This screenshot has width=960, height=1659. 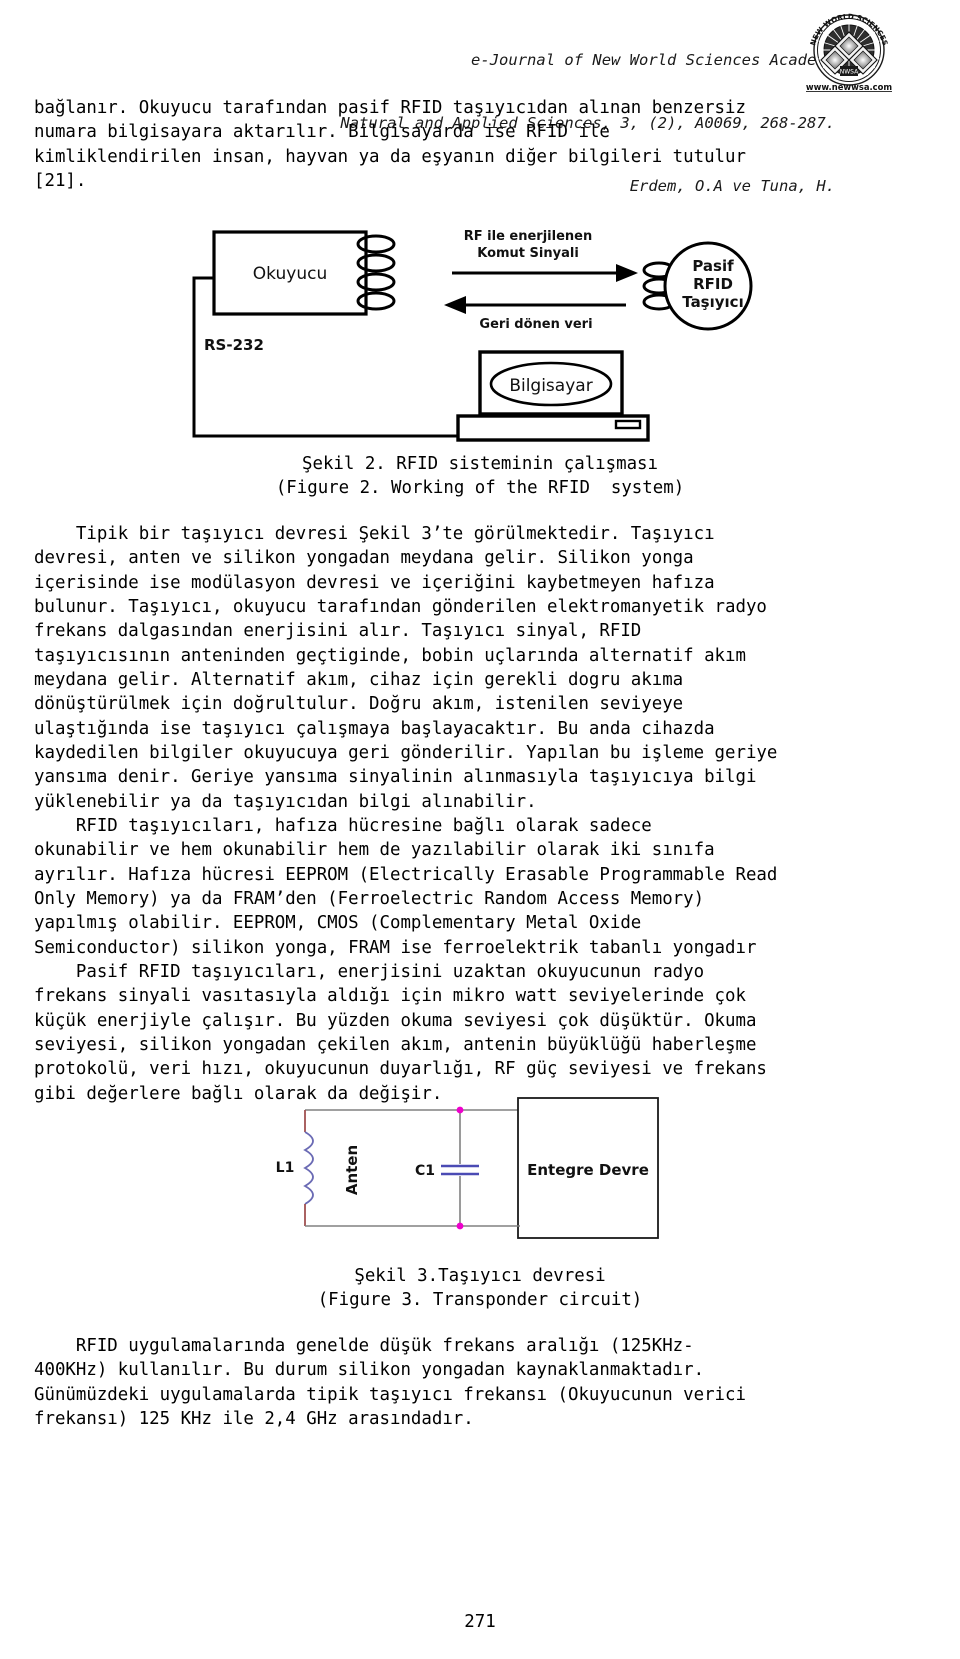 What do you see at coordinates (460, 1110) in the screenshot?
I see `junction-node-top` at bounding box center [460, 1110].